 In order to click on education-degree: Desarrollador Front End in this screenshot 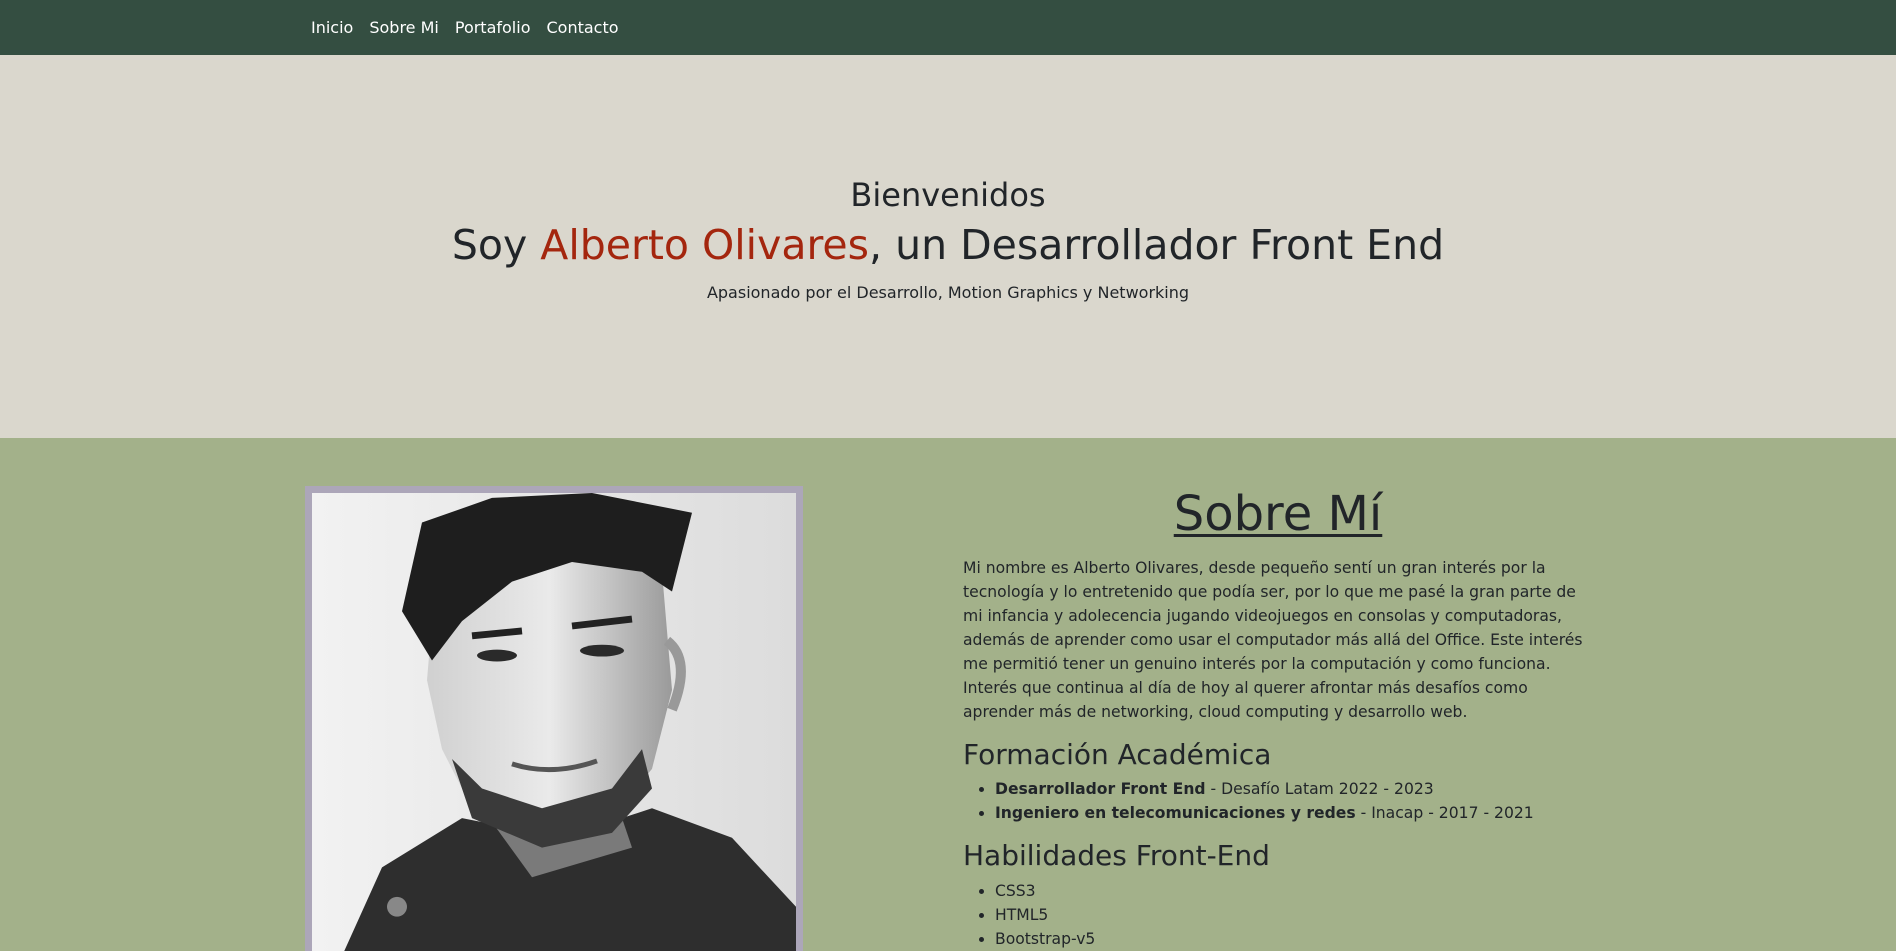, I will do `click(1100, 789)`.